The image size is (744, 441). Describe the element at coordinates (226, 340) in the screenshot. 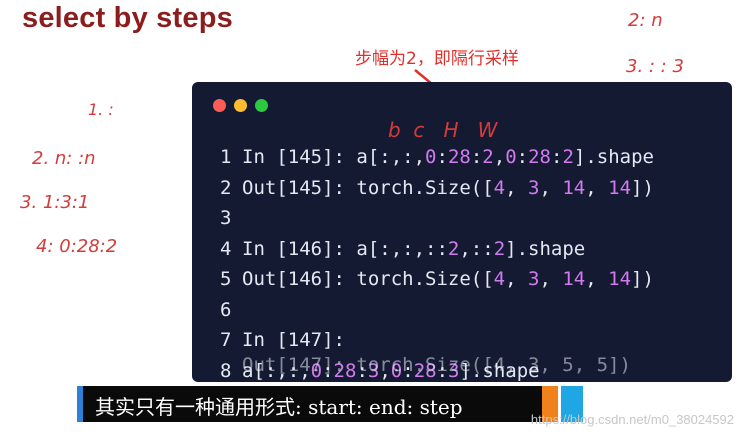

I see `line-number: 7` at that location.